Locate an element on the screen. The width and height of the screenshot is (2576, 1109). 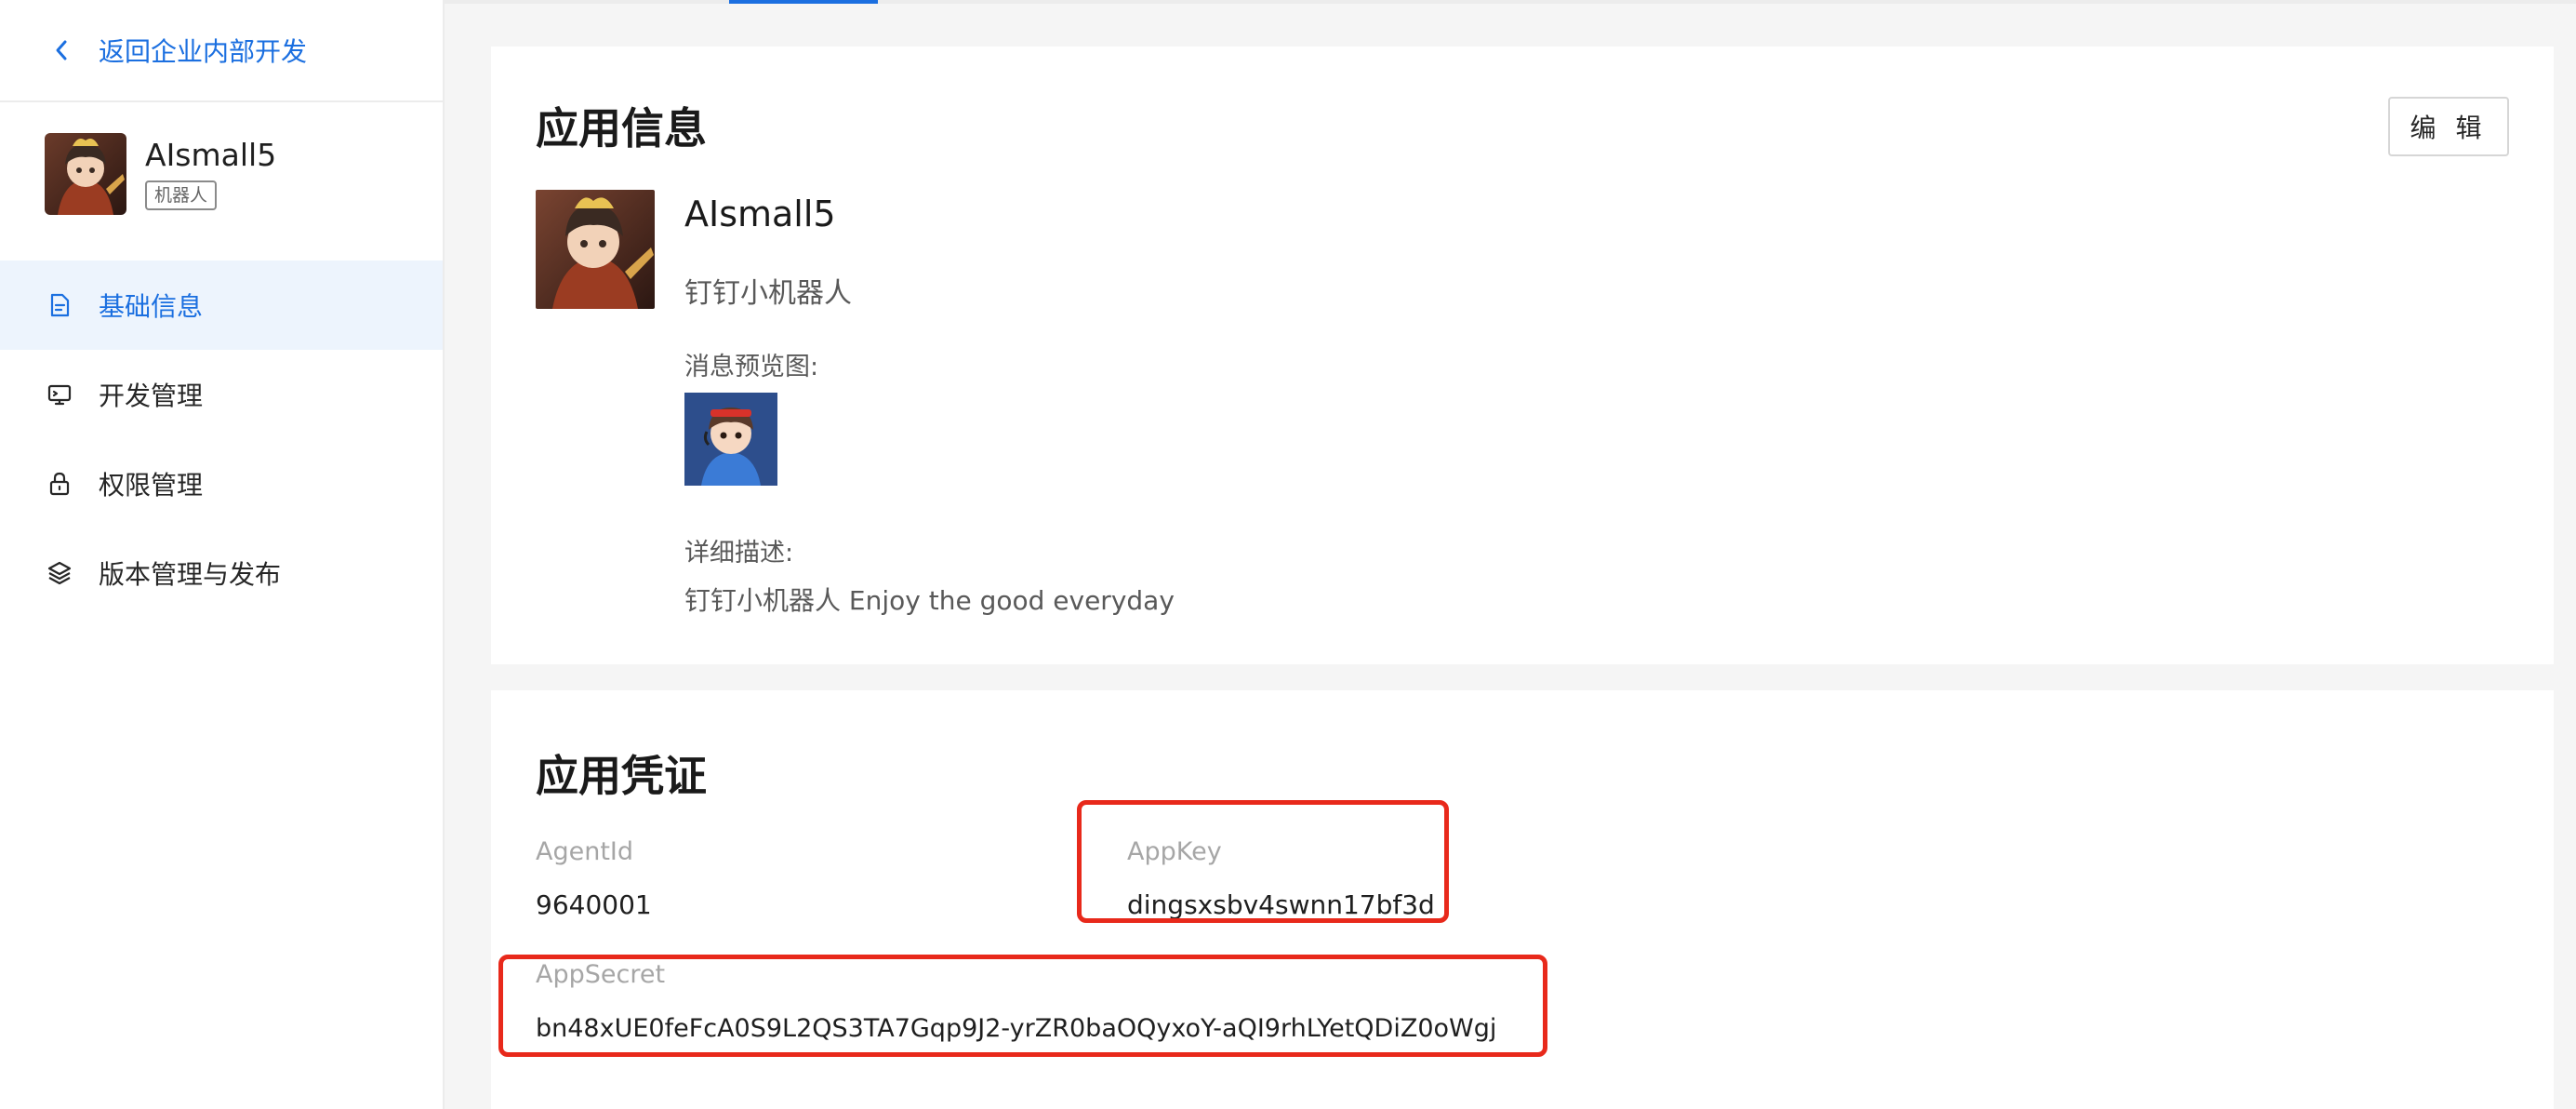
sidebar-item-basic-info: 基础信息 is located at coordinates (221, 305).